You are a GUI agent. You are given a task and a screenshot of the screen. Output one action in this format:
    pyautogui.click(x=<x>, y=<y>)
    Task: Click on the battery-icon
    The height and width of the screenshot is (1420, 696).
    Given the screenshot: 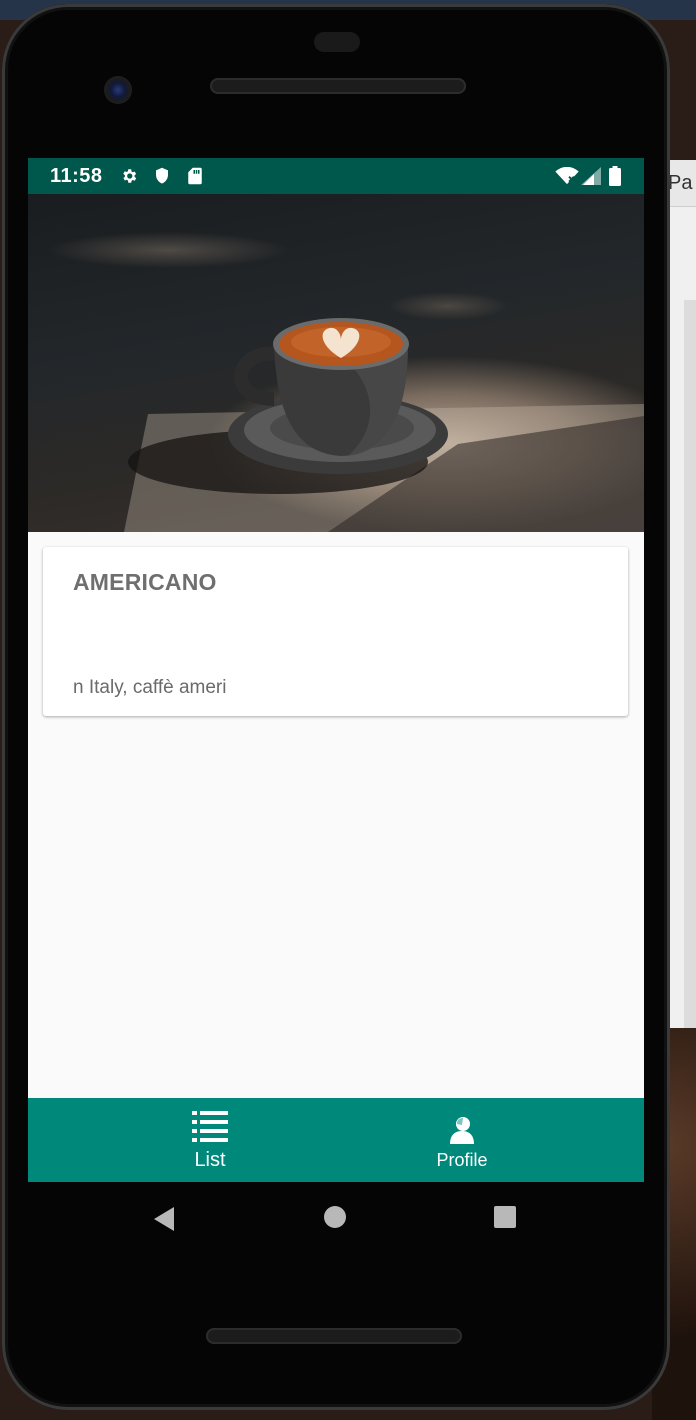 What is the action you would take?
    pyautogui.click(x=615, y=176)
    